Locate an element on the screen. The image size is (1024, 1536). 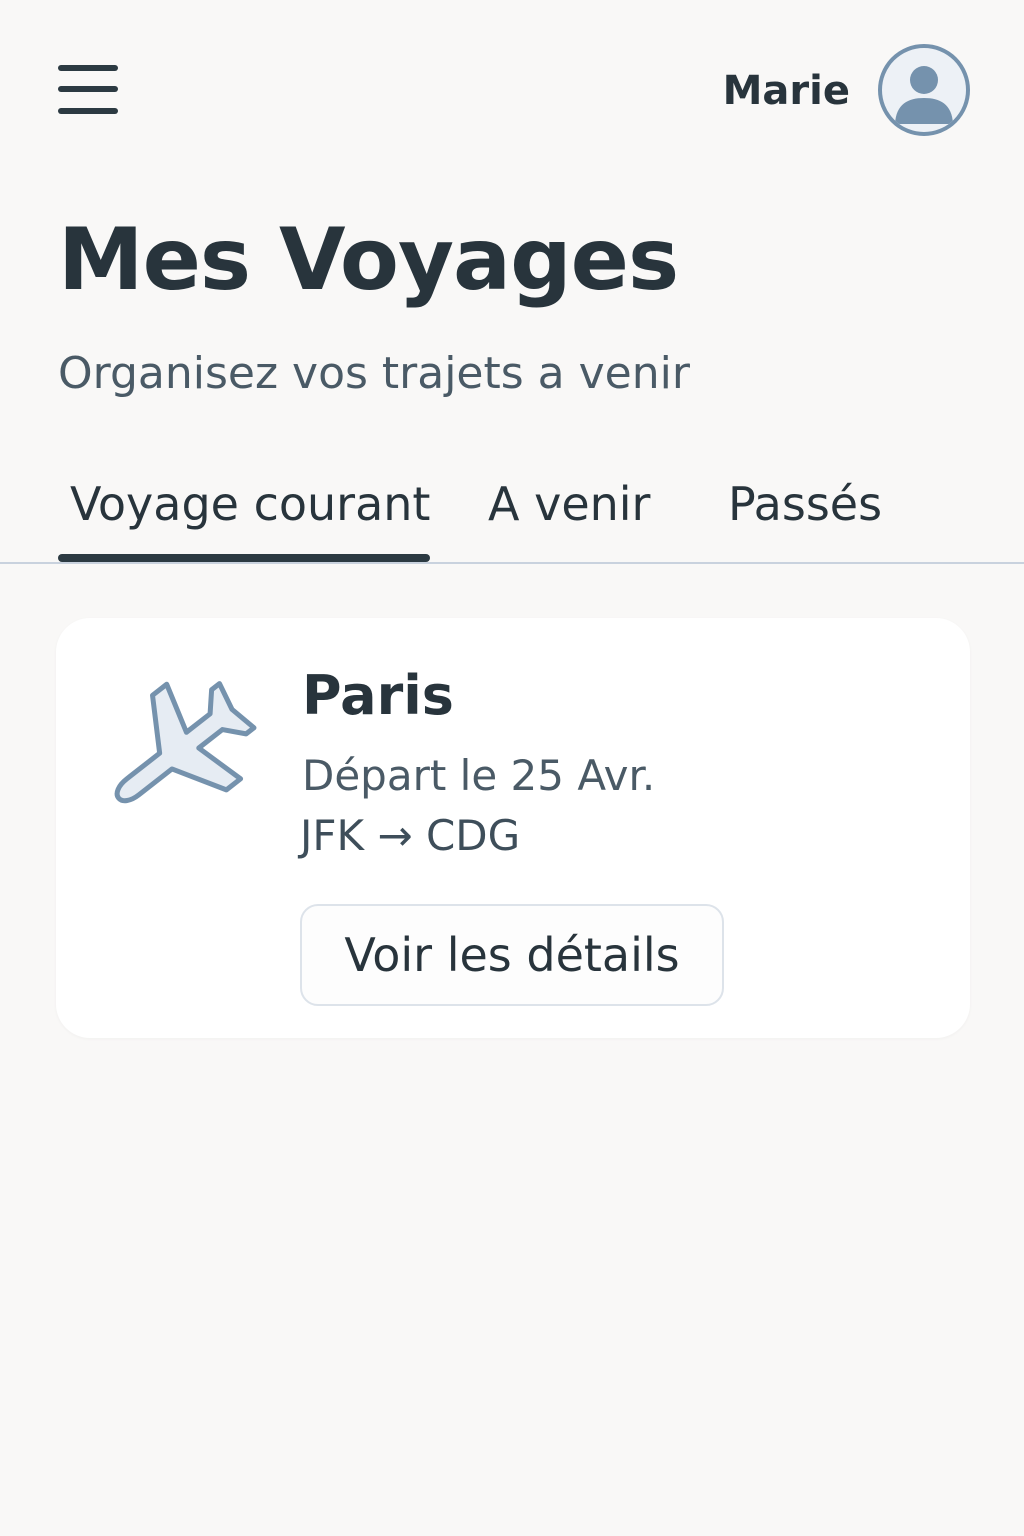
view-details-button: Voir les détails is located at coordinates (512, 955).